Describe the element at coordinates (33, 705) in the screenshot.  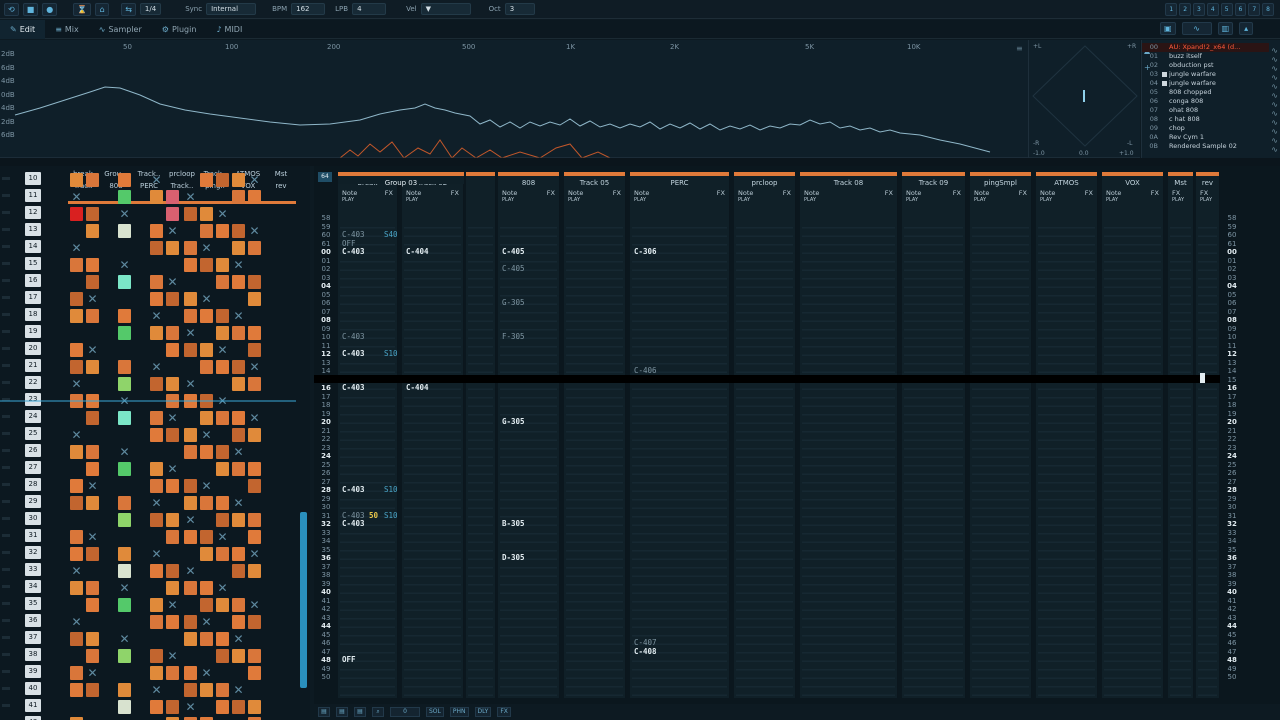
I see `matrix-row-number: 41` at that location.